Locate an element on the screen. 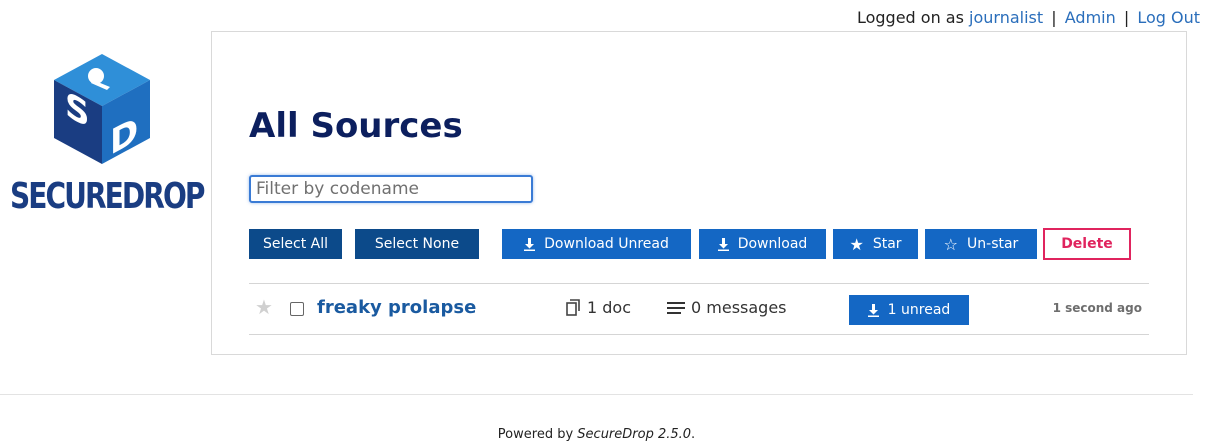 This screenshot has width=1210, height=442. star-button: ★ Star is located at coordinates (875, 244).